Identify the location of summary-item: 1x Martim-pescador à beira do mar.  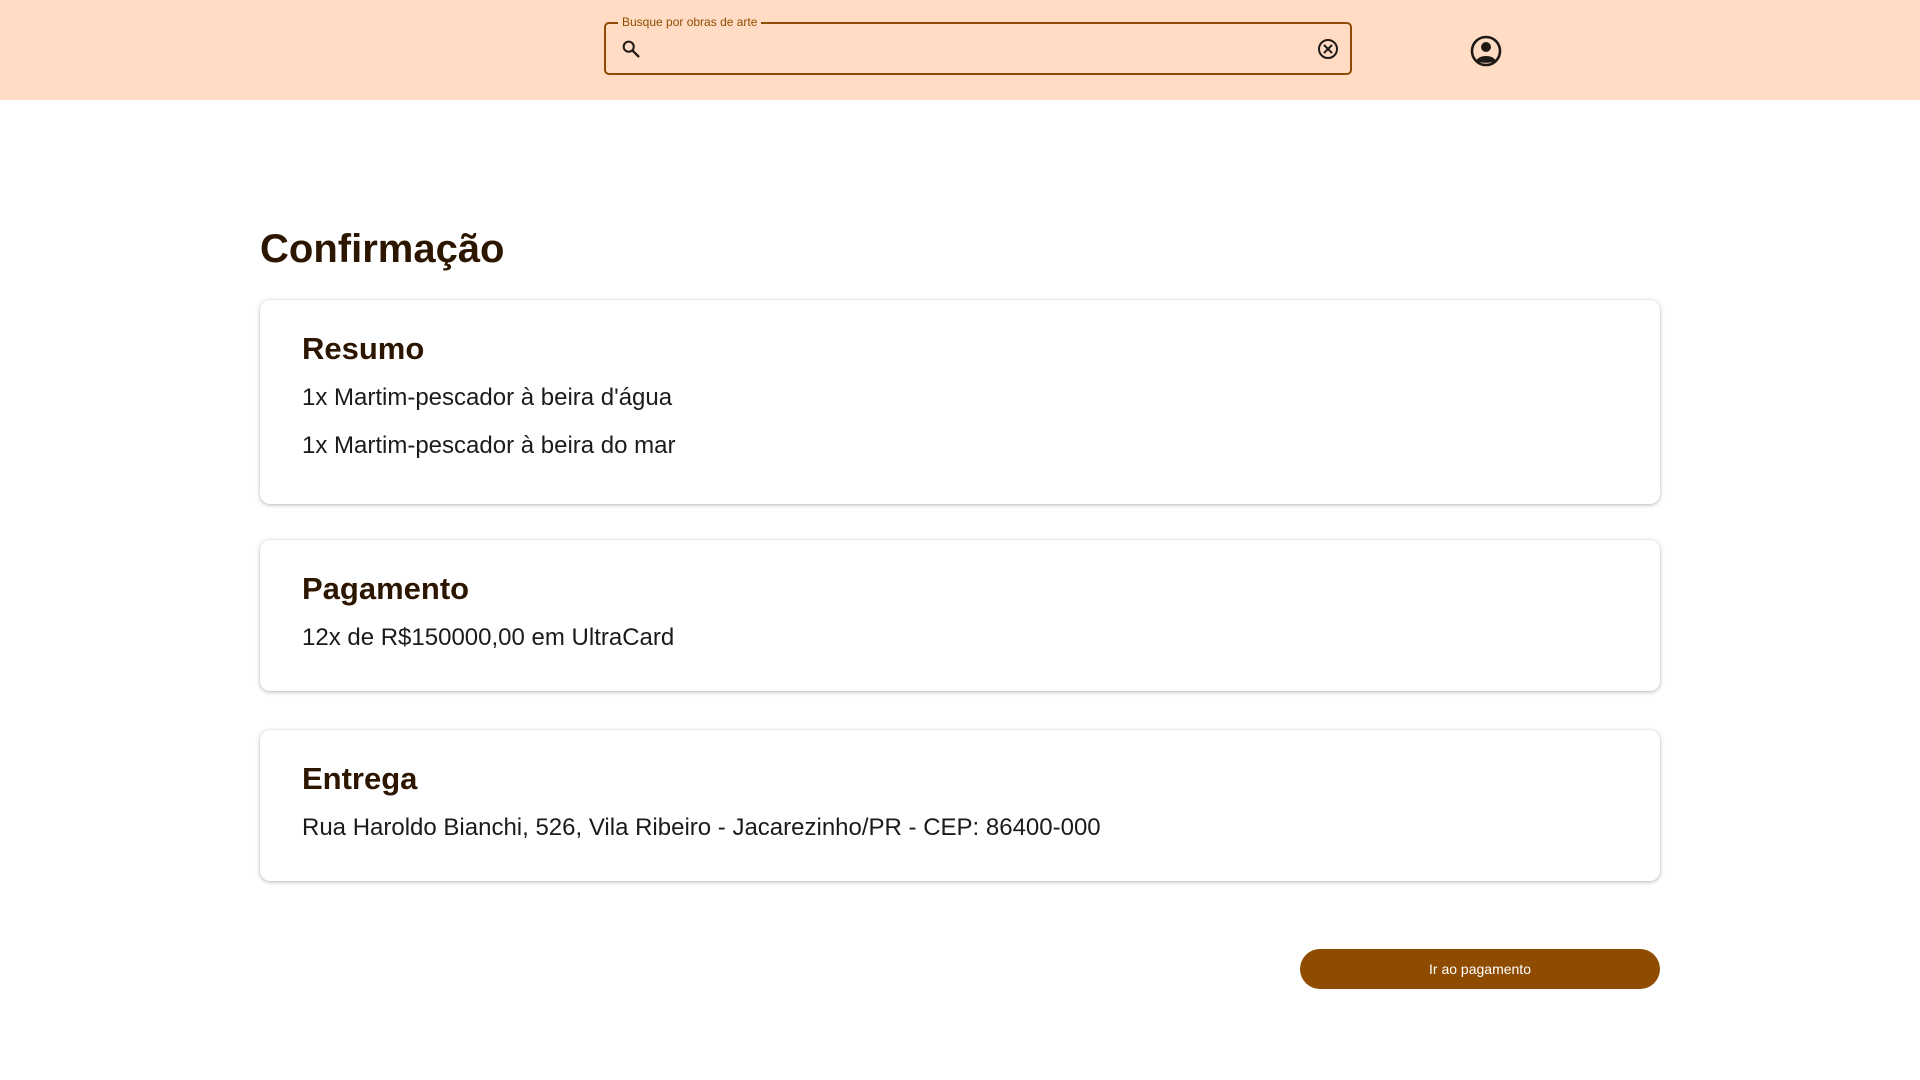
(489, 445).